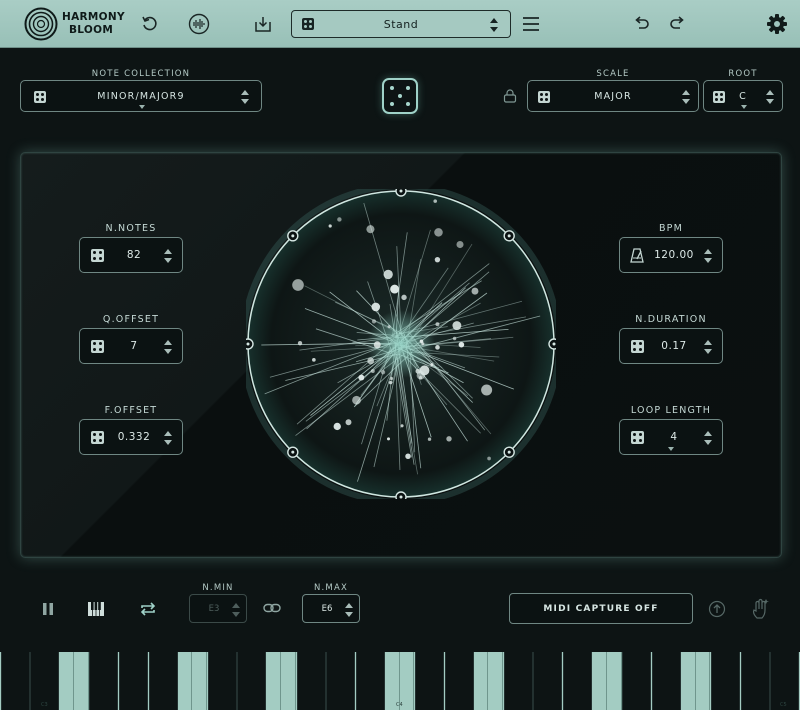 The image size is (800, 710). I want to click on drag-export-button, so click(717, 609).